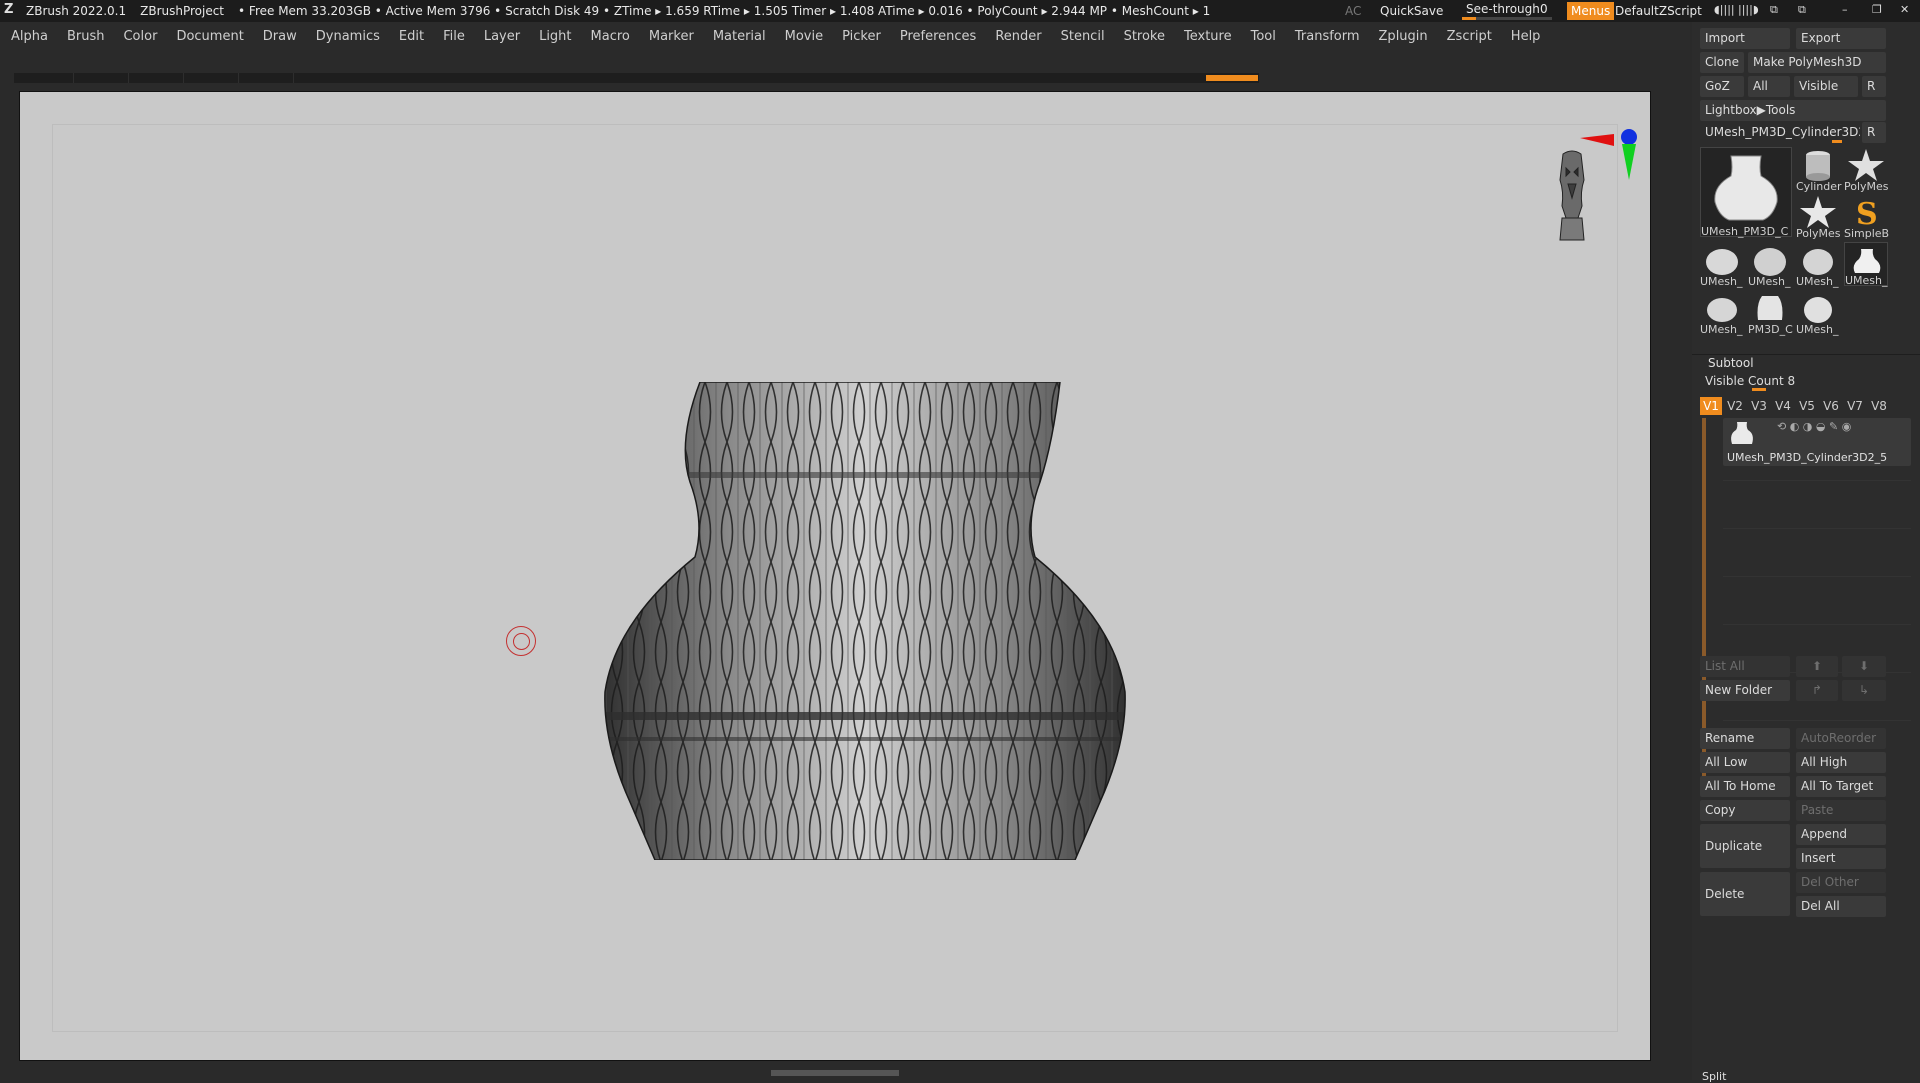 The width and height of the screenshot is (1920, 1083). I want to click on delete-button: Delete, so click(1745, 894).